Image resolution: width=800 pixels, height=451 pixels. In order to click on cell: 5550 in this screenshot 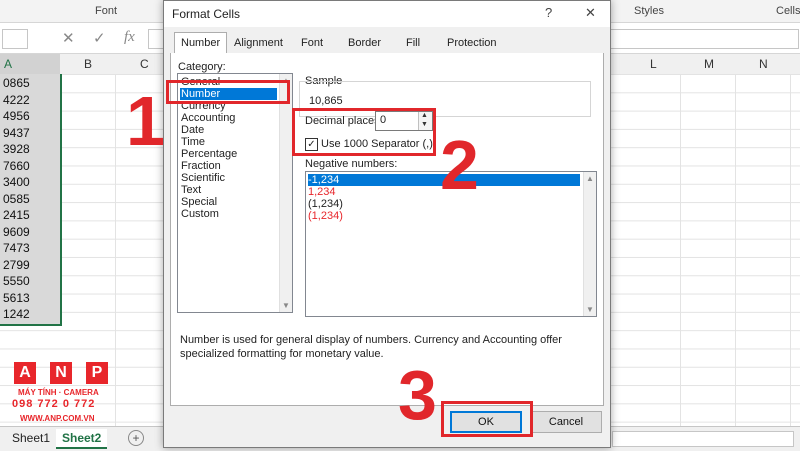, I will do `click(16, 281)`.